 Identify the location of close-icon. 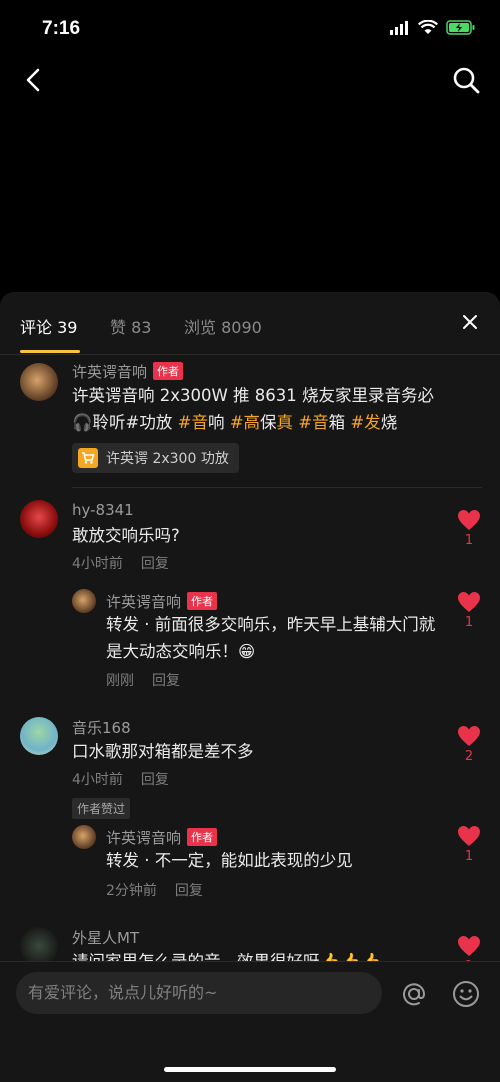
(470, 322).